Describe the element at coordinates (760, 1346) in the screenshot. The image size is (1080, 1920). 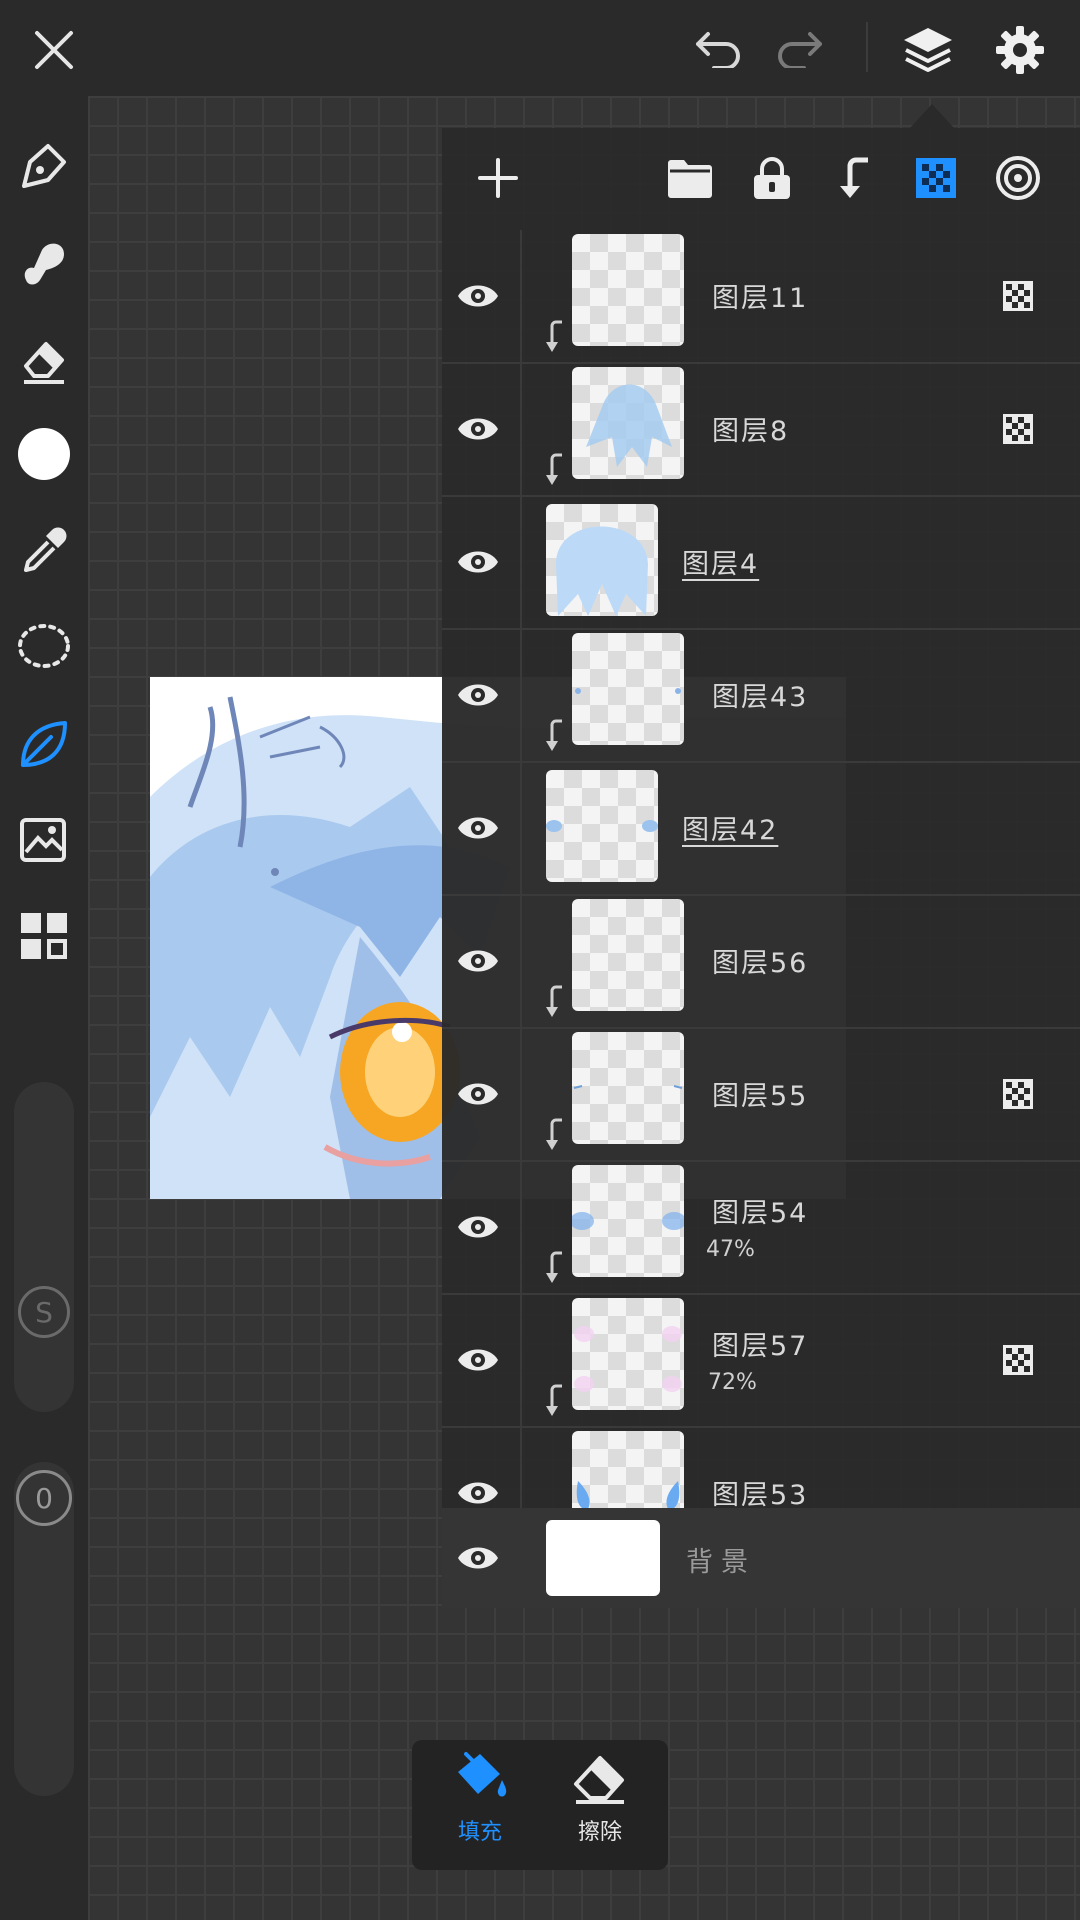
I see `layer-name: 图层57` at that location.